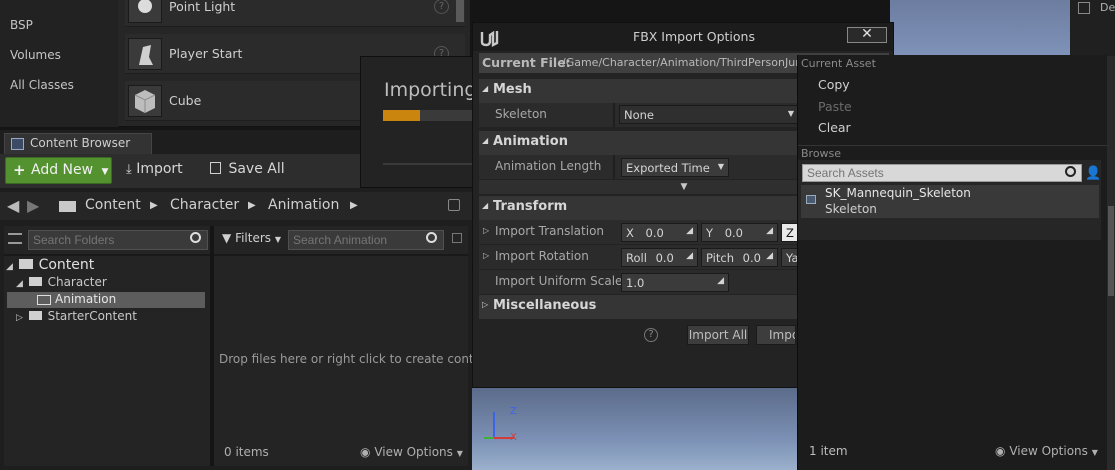 This screenshot has width=1115, height=470. I want to click on import-button: Impo, so click(776, 335).